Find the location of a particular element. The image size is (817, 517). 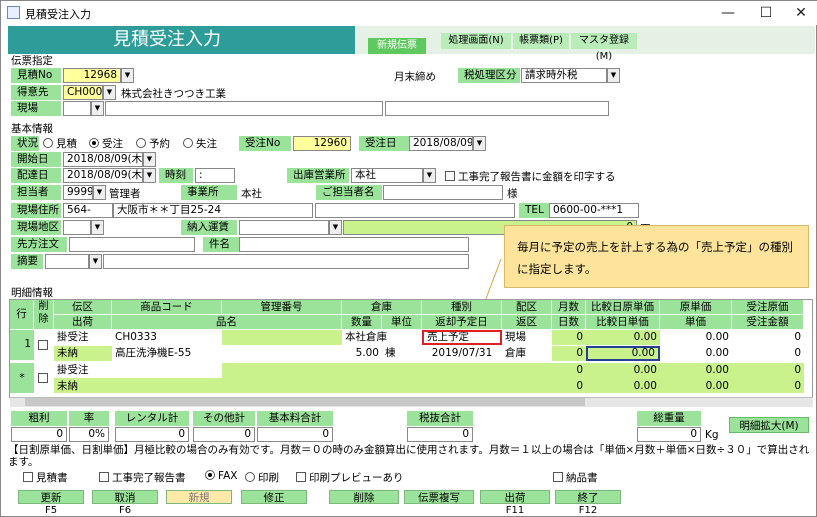

detail-section-title: 明細情報 is located at coordinates (32, 293).